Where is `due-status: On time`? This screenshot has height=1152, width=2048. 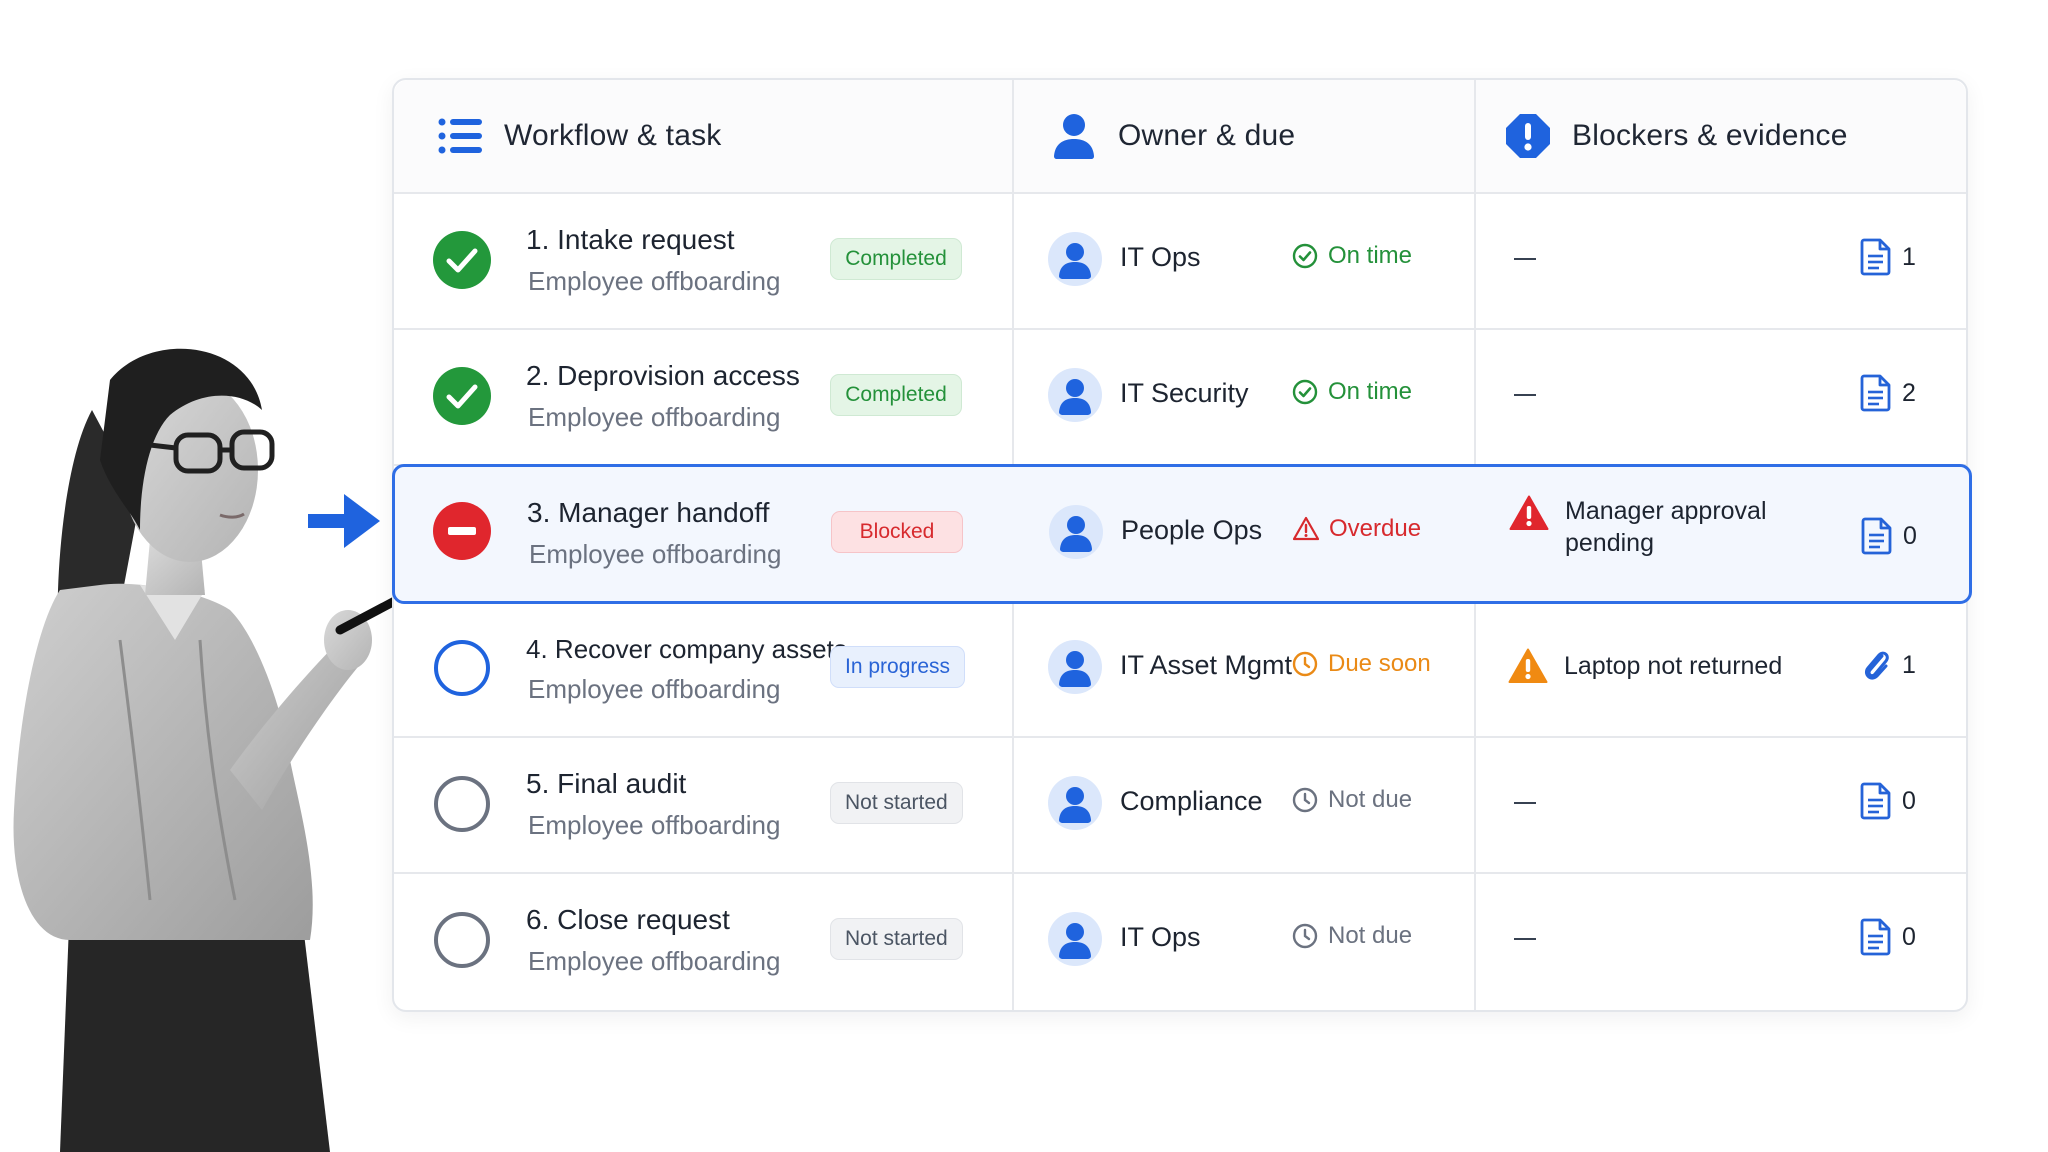 due-status: On time is located at coordinates (1352, 256).